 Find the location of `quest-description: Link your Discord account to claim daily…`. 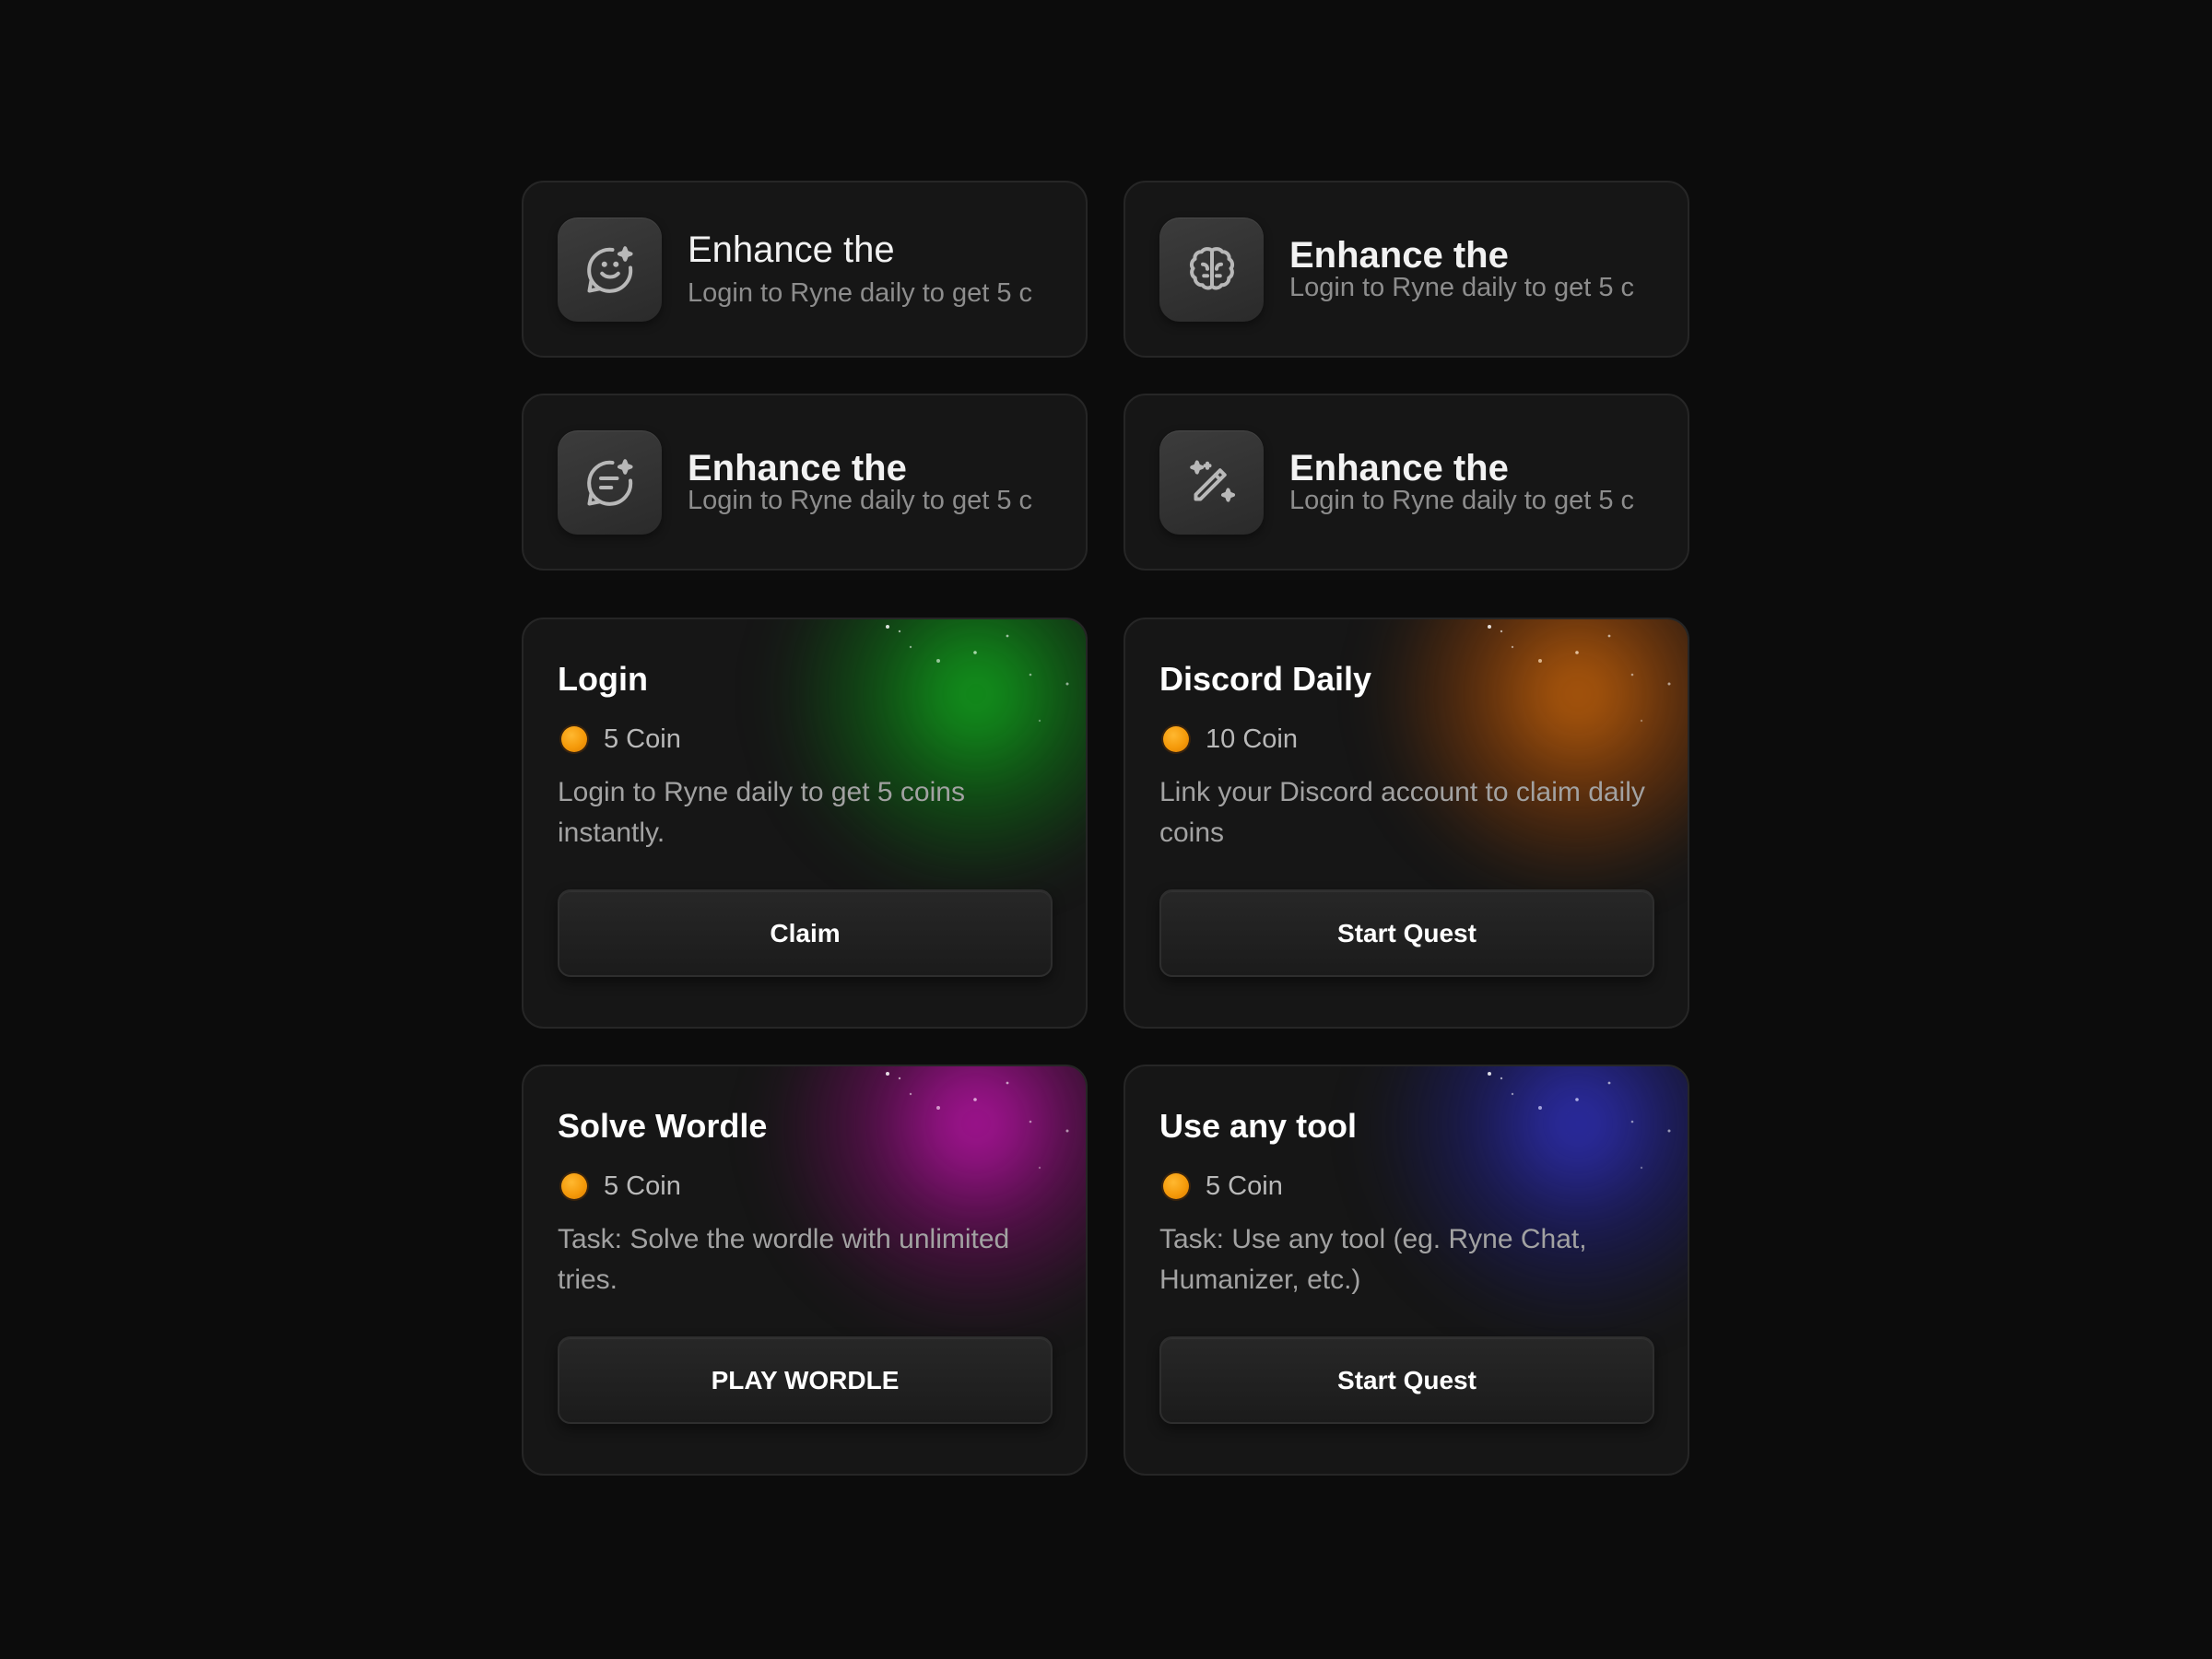

quest-description: Link your Discord account to claim daily… is located at coordinates (1402, 812).